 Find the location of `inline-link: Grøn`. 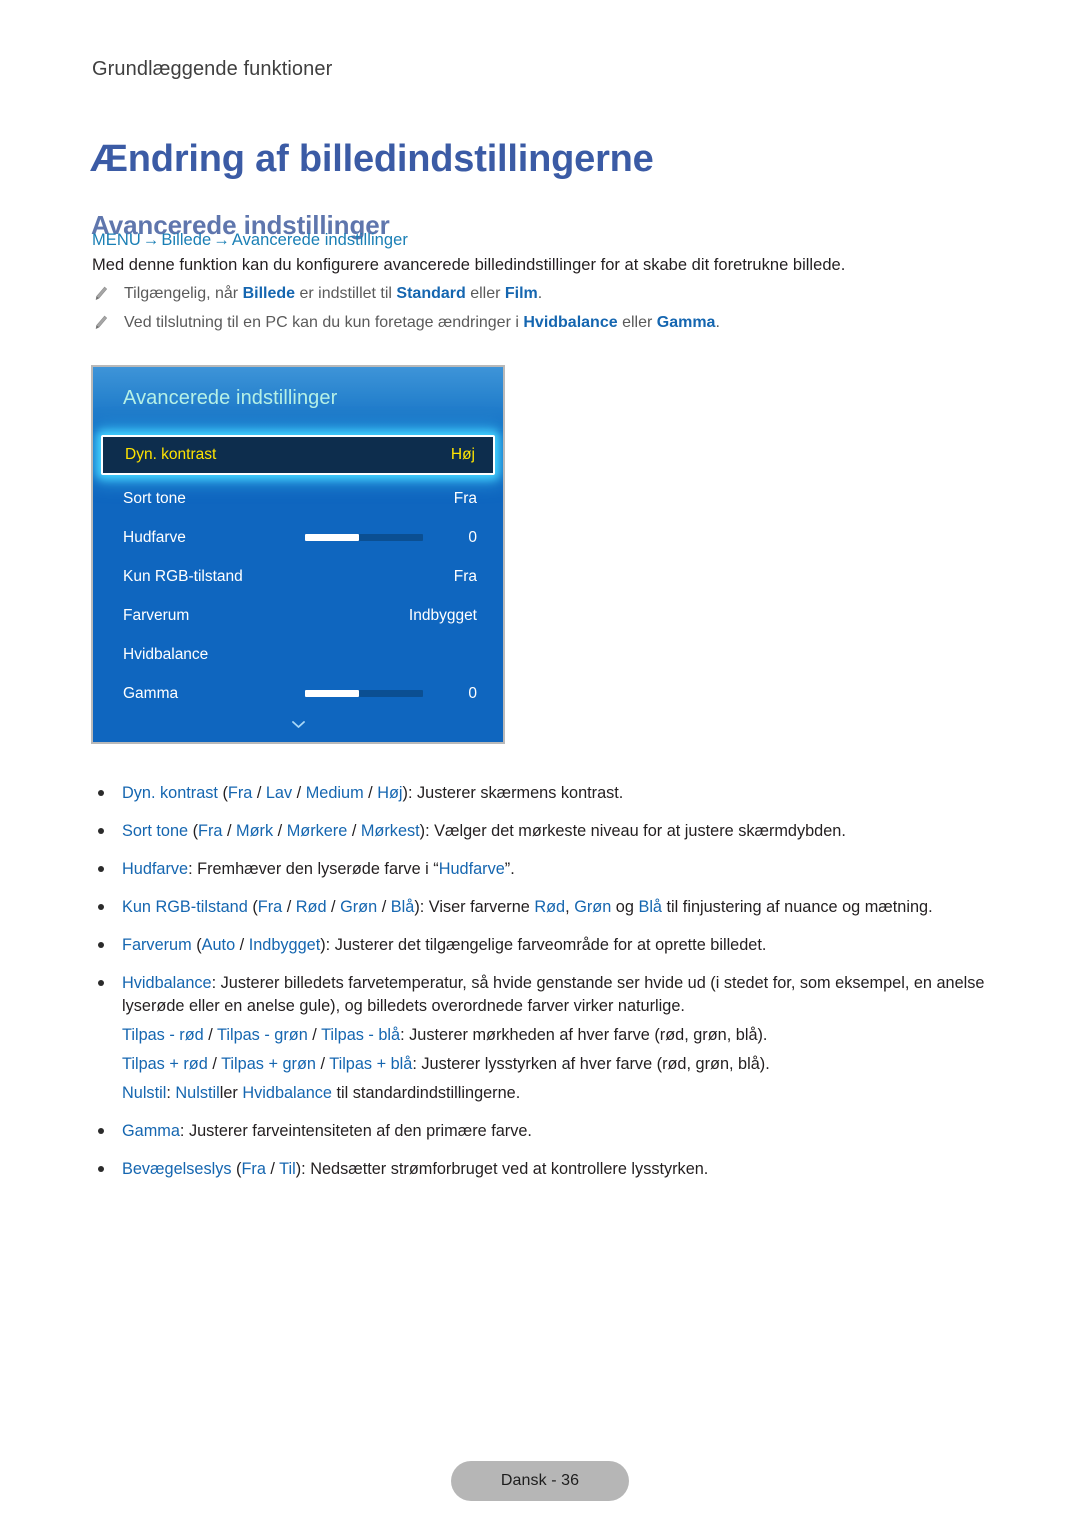

inline-link: Grøn is located at coordinates (359, 907).